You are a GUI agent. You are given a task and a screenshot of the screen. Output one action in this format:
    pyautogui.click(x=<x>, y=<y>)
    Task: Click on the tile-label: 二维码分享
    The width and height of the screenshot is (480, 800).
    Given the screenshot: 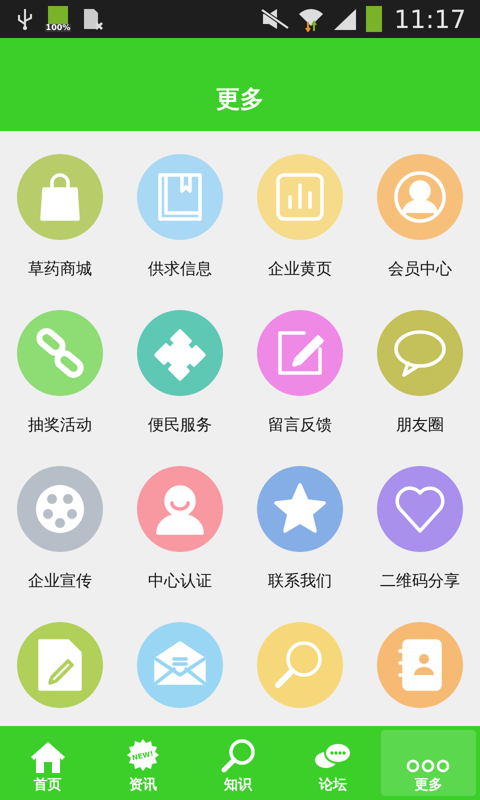 What is the action you would take?
    pyautogui.click(x=420, y=581)
    